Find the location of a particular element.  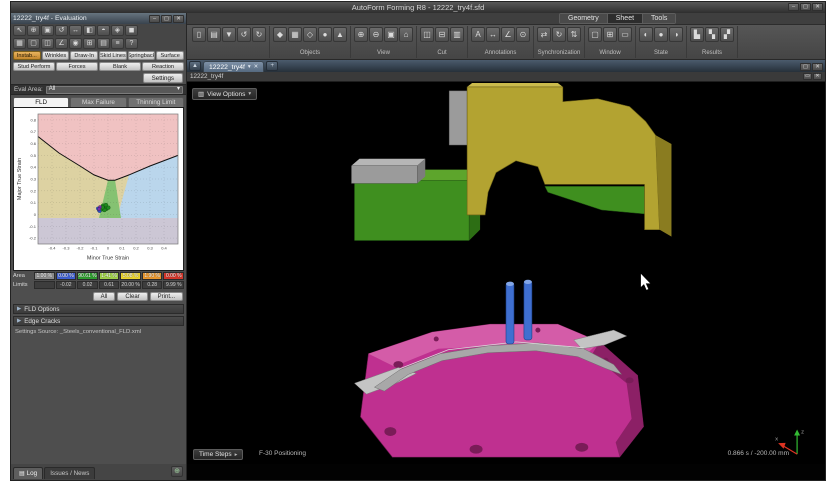

result-tab-draw-in: Draw-In is located at coordinates (84, 55).